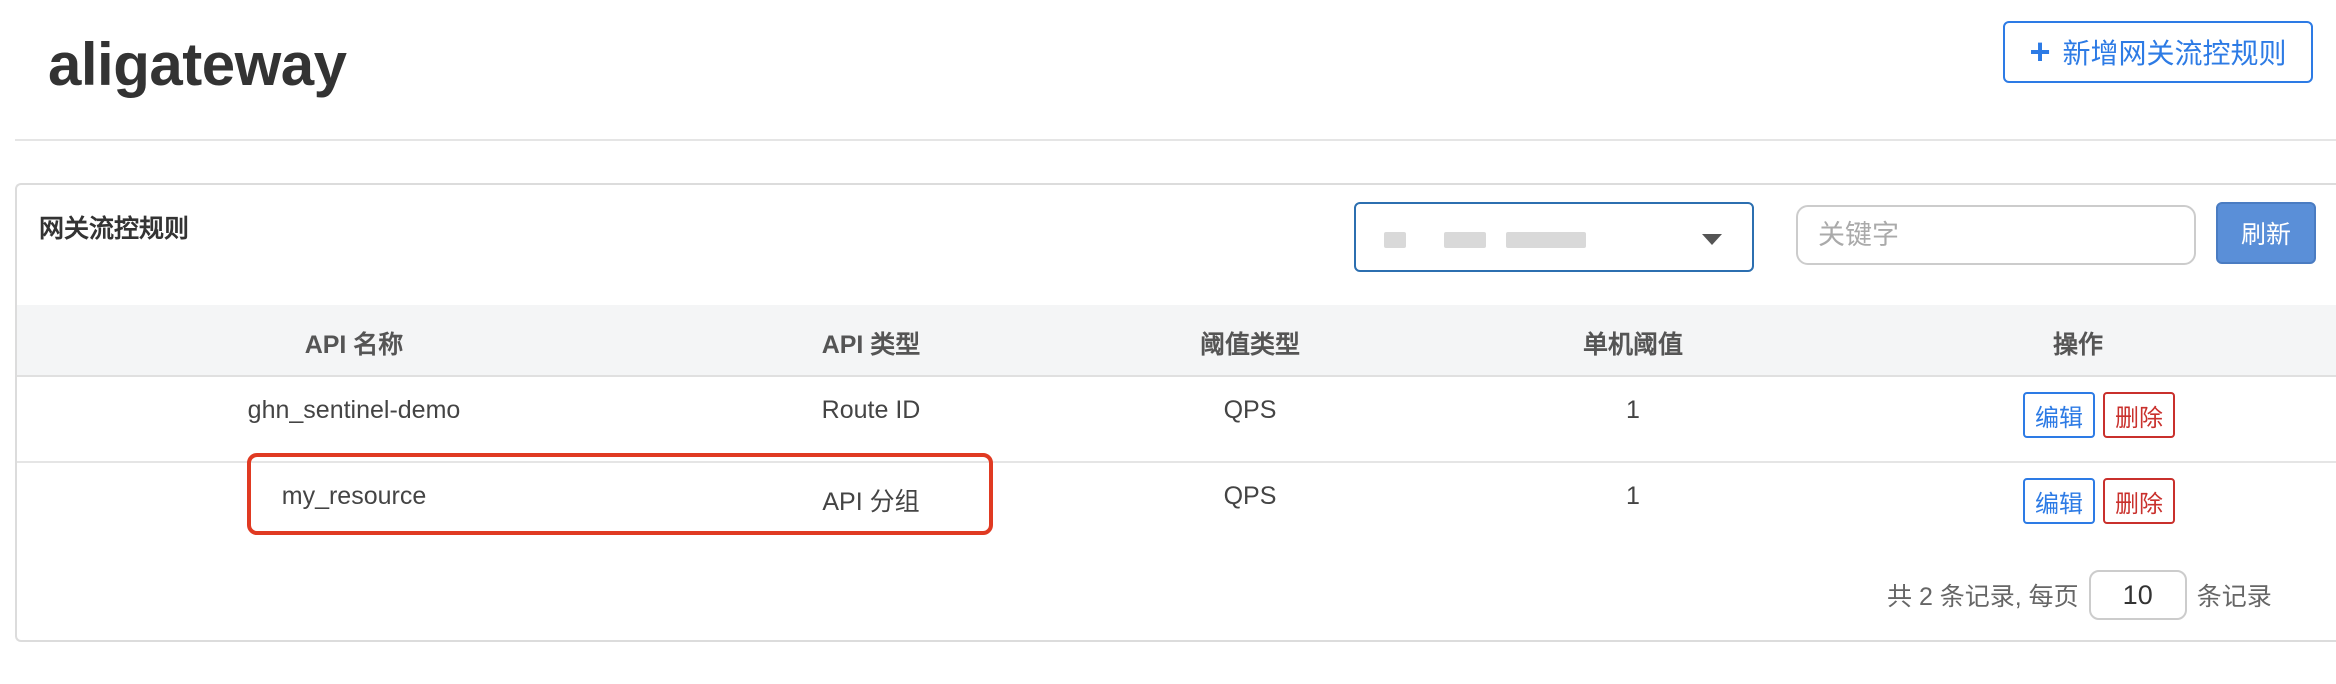  Describe the element at coordinates (1175, 140) in the screenshot. I see `header-divider` at that location.